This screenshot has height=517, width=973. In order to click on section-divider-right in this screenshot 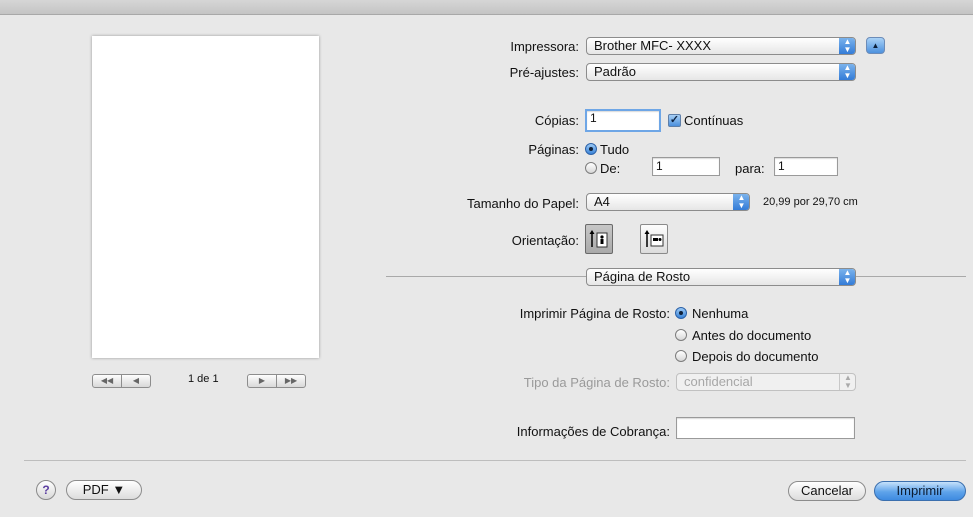, I will do `click(911, 276)`.